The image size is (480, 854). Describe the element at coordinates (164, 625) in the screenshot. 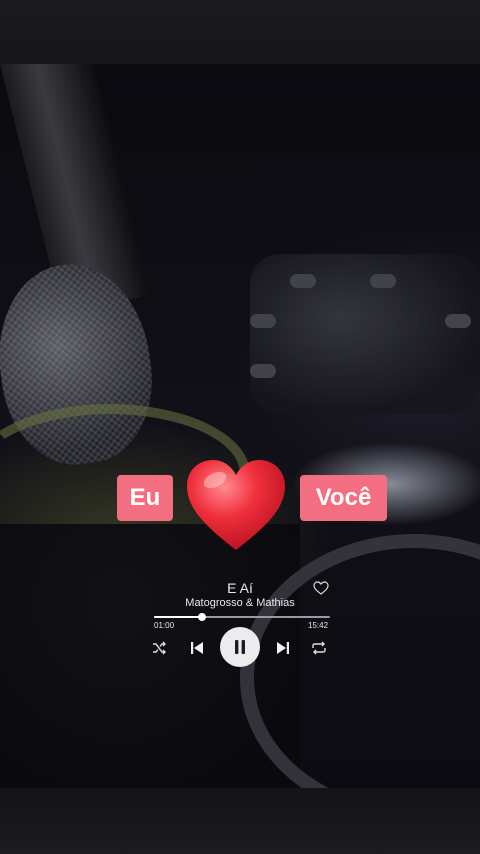

I see `elapsed-time: 01:00` at that location.